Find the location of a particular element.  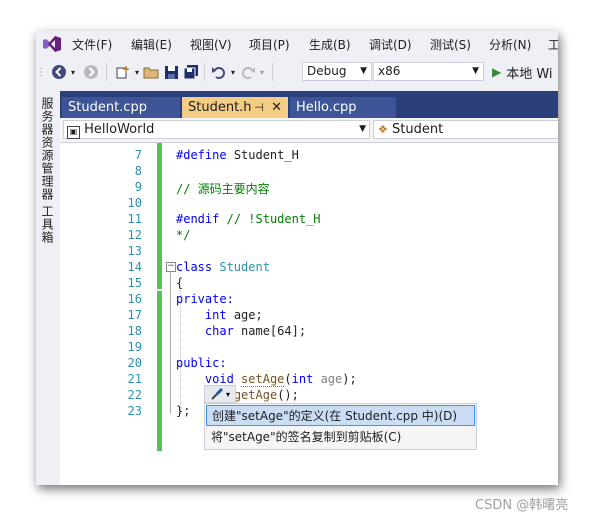

redo-icon is located at coordinates (248, 72).